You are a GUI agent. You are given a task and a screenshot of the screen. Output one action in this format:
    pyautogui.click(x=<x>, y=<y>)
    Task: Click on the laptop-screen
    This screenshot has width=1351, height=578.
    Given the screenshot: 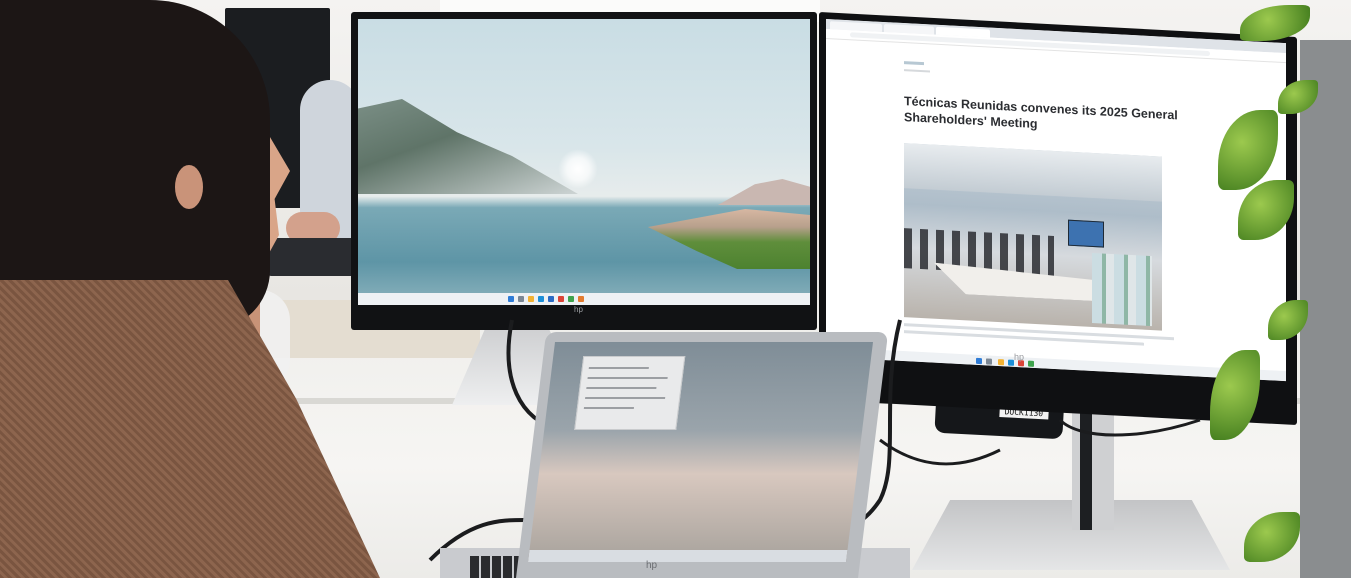 What is the action you would take?
    pyautogui.click(x=701, y=452)
    